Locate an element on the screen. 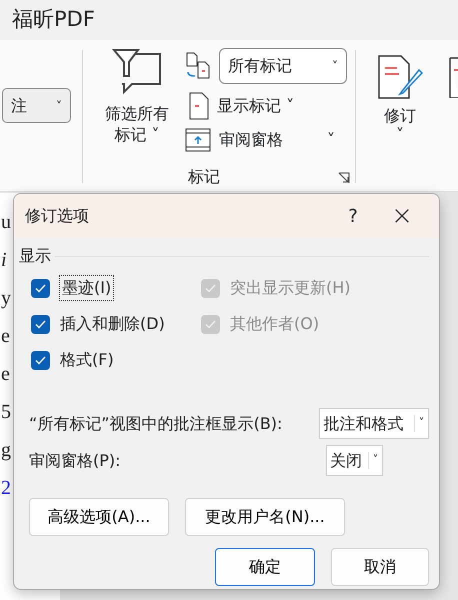  edit-document-icon is located at coordinates (400, 77).